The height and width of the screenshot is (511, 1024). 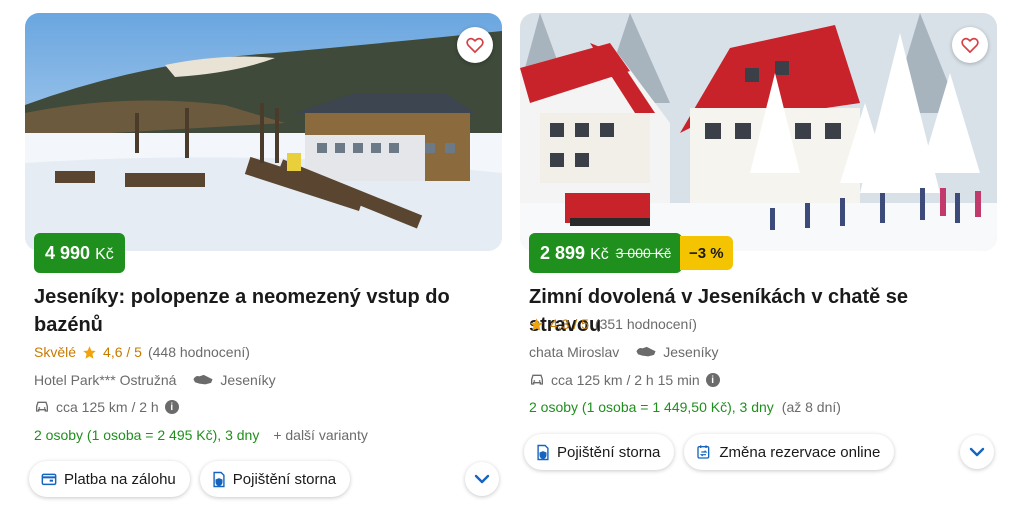 I want to click on hotel-name: chata Miroslav, so click(x=574, y=352).